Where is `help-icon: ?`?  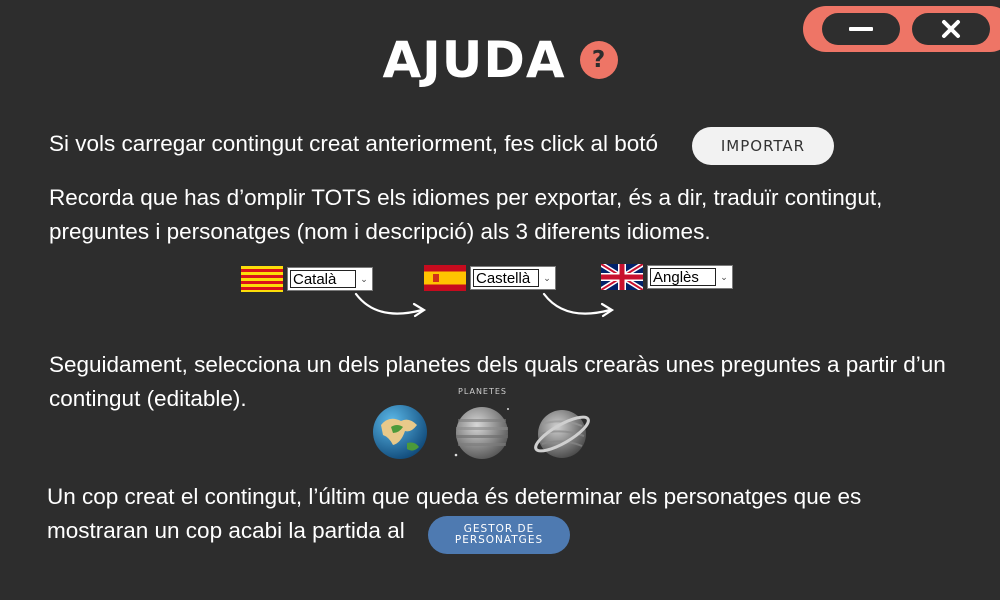 help-icon: ? is located at coordinates (598, 60).